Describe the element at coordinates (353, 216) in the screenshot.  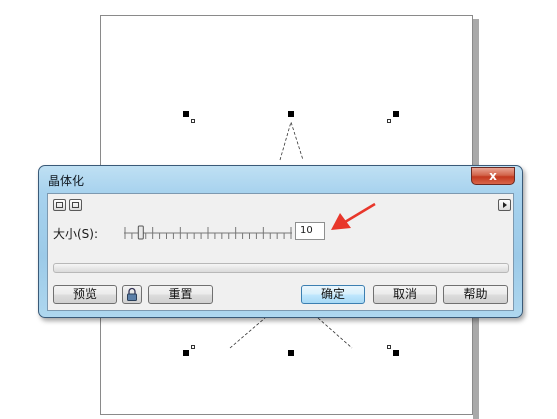
I see `annotation-arrow` at that location.